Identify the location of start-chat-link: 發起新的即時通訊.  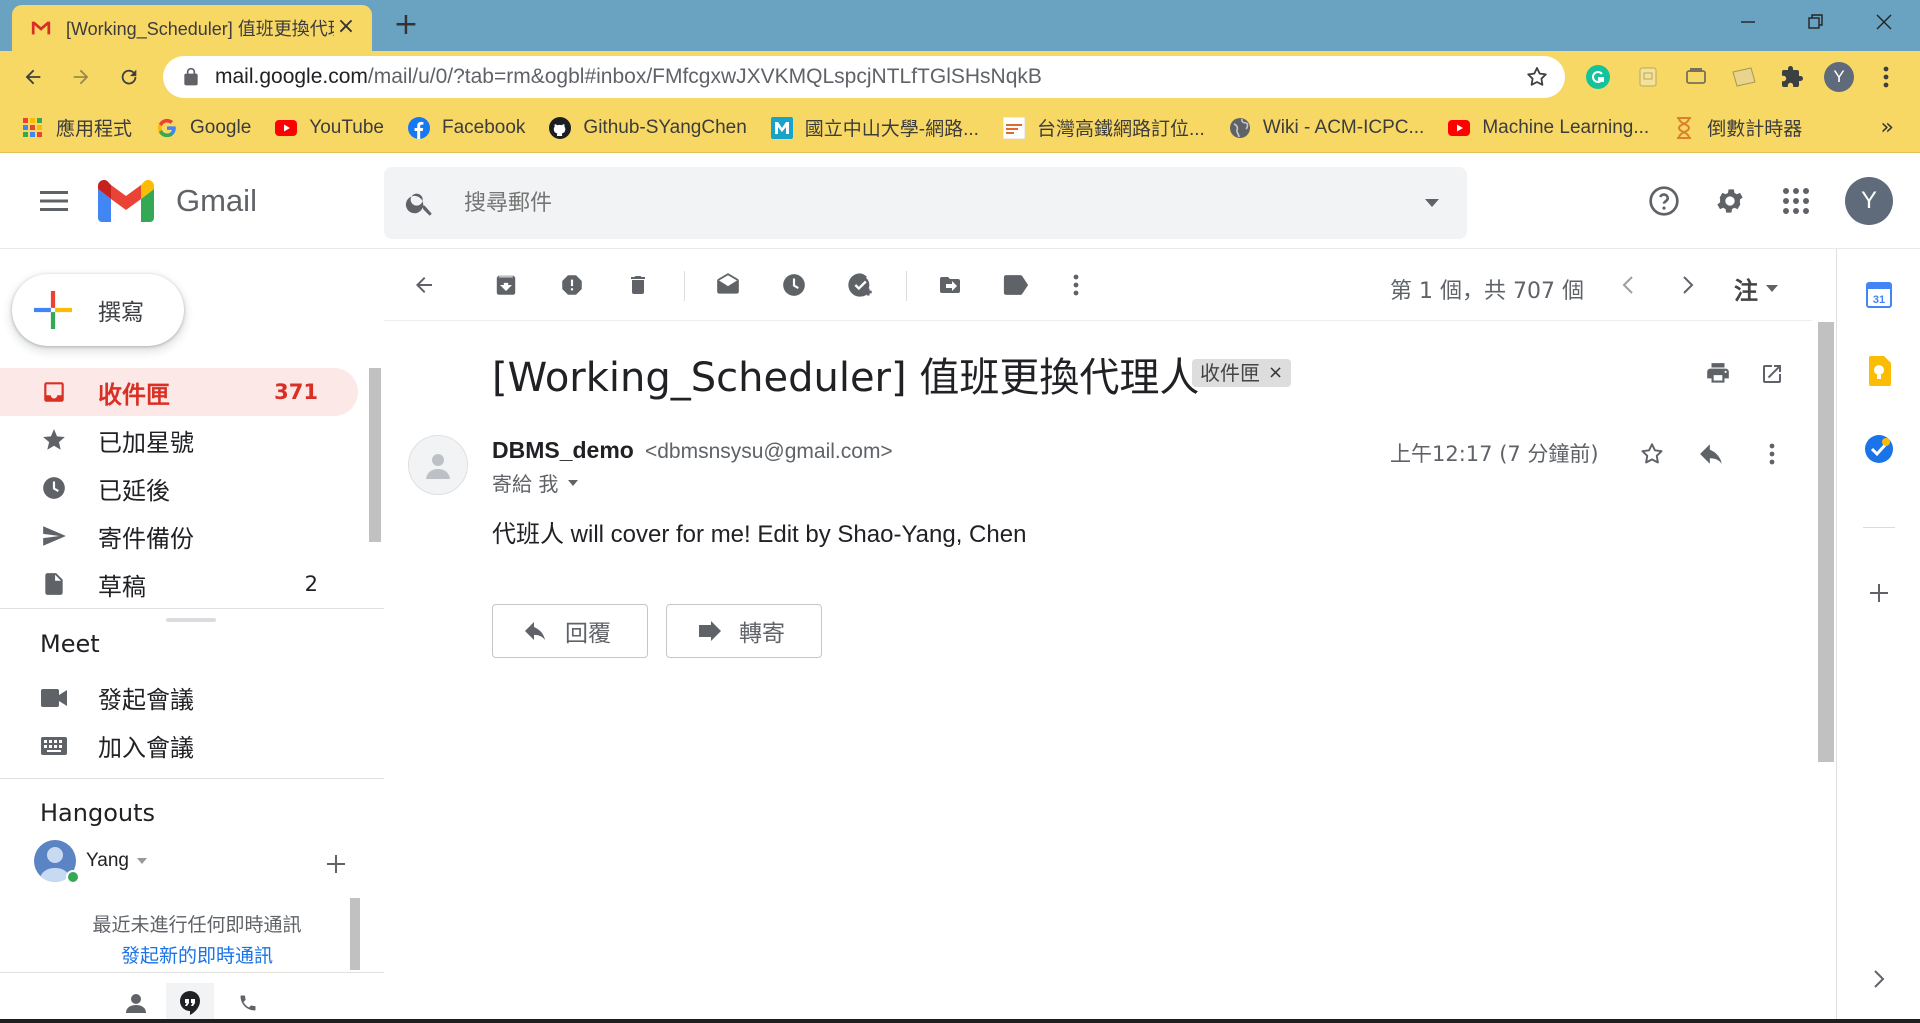
(197, 954).